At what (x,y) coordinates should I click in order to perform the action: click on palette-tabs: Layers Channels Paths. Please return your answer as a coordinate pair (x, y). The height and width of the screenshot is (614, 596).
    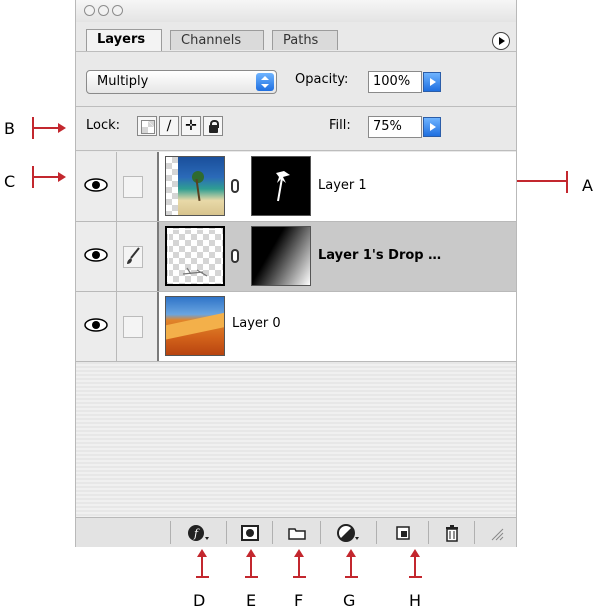
    Looking at the image, I should click on (296, 37).